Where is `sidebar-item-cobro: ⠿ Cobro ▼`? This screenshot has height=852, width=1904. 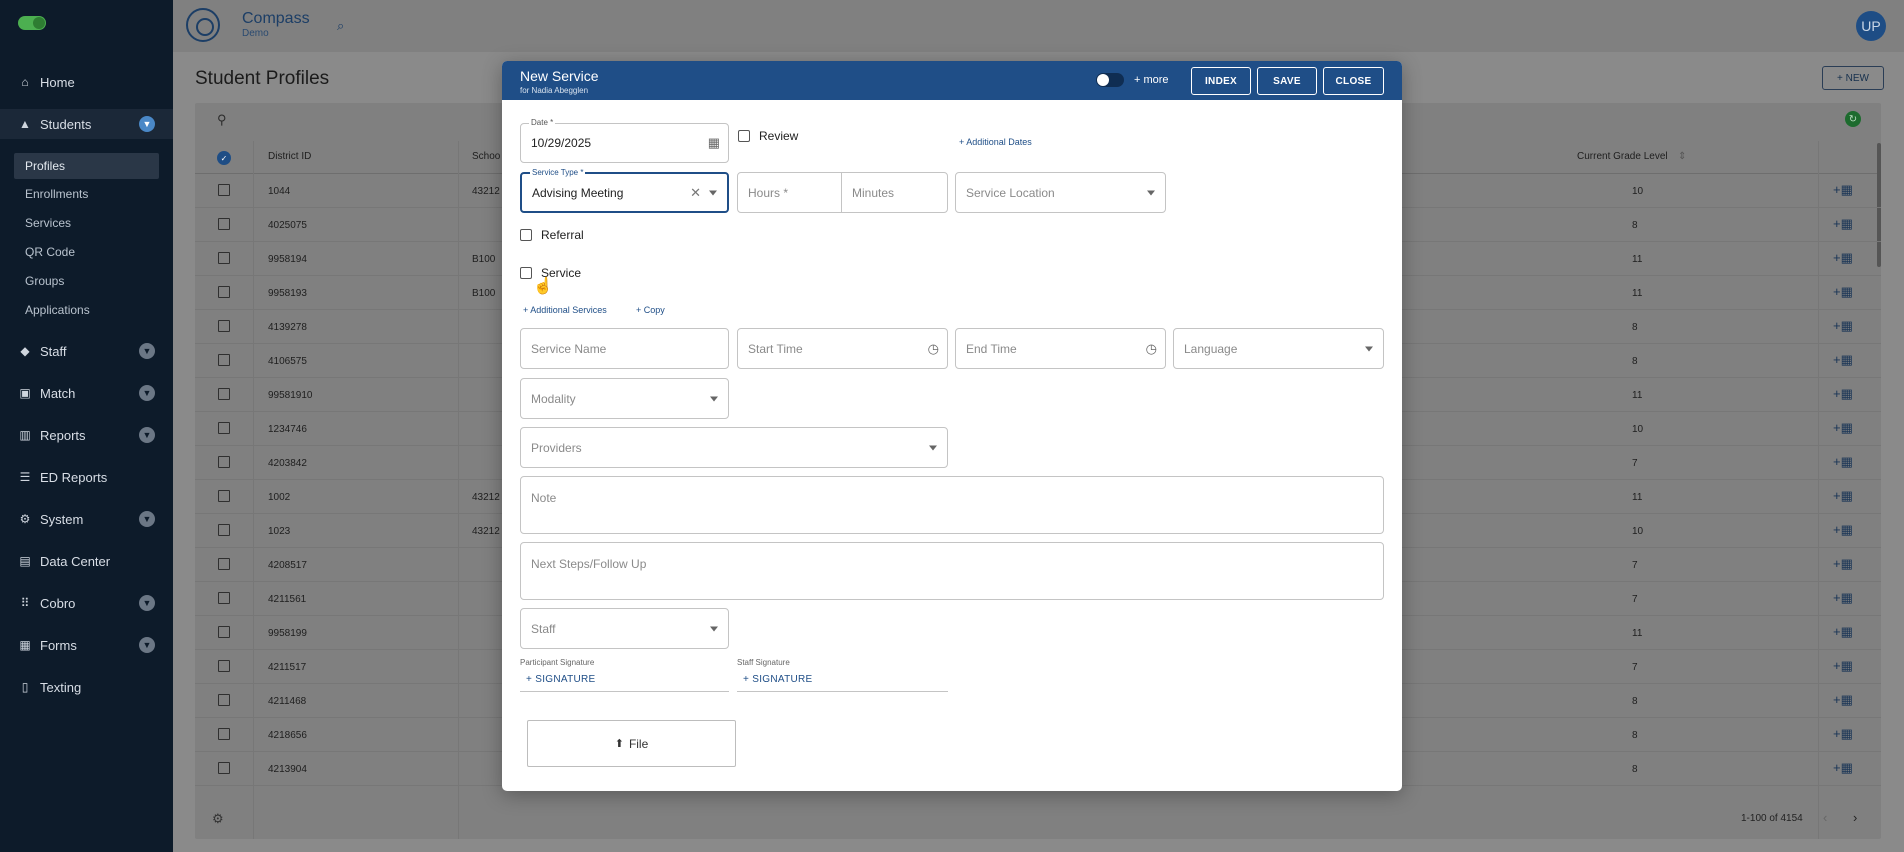
sidebar-item-cobro: ⠿ Cobro ▼ is located at coordinates (86, 603).